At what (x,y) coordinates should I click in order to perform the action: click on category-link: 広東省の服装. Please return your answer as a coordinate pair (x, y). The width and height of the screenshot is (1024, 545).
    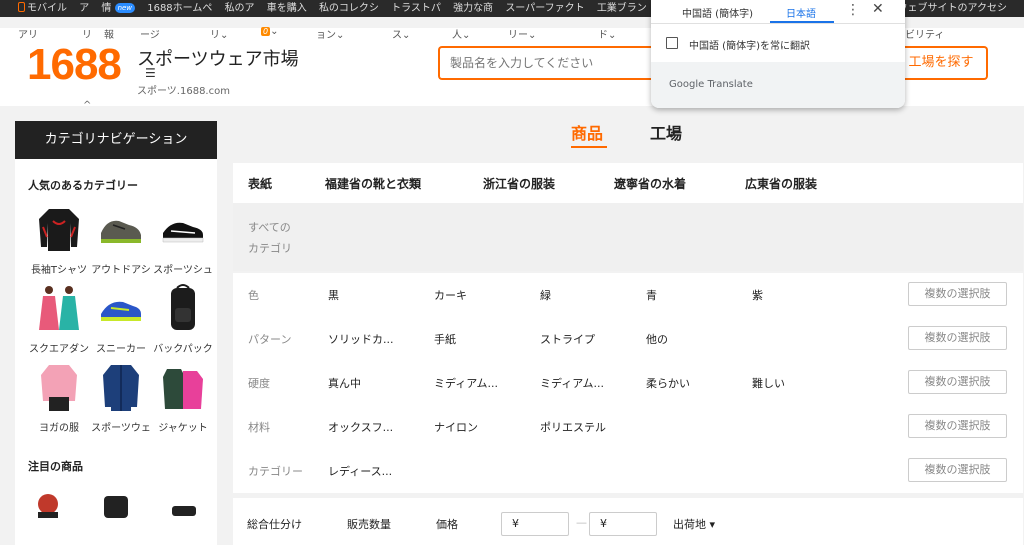
    Looking at the image, I should click on (781, 183).